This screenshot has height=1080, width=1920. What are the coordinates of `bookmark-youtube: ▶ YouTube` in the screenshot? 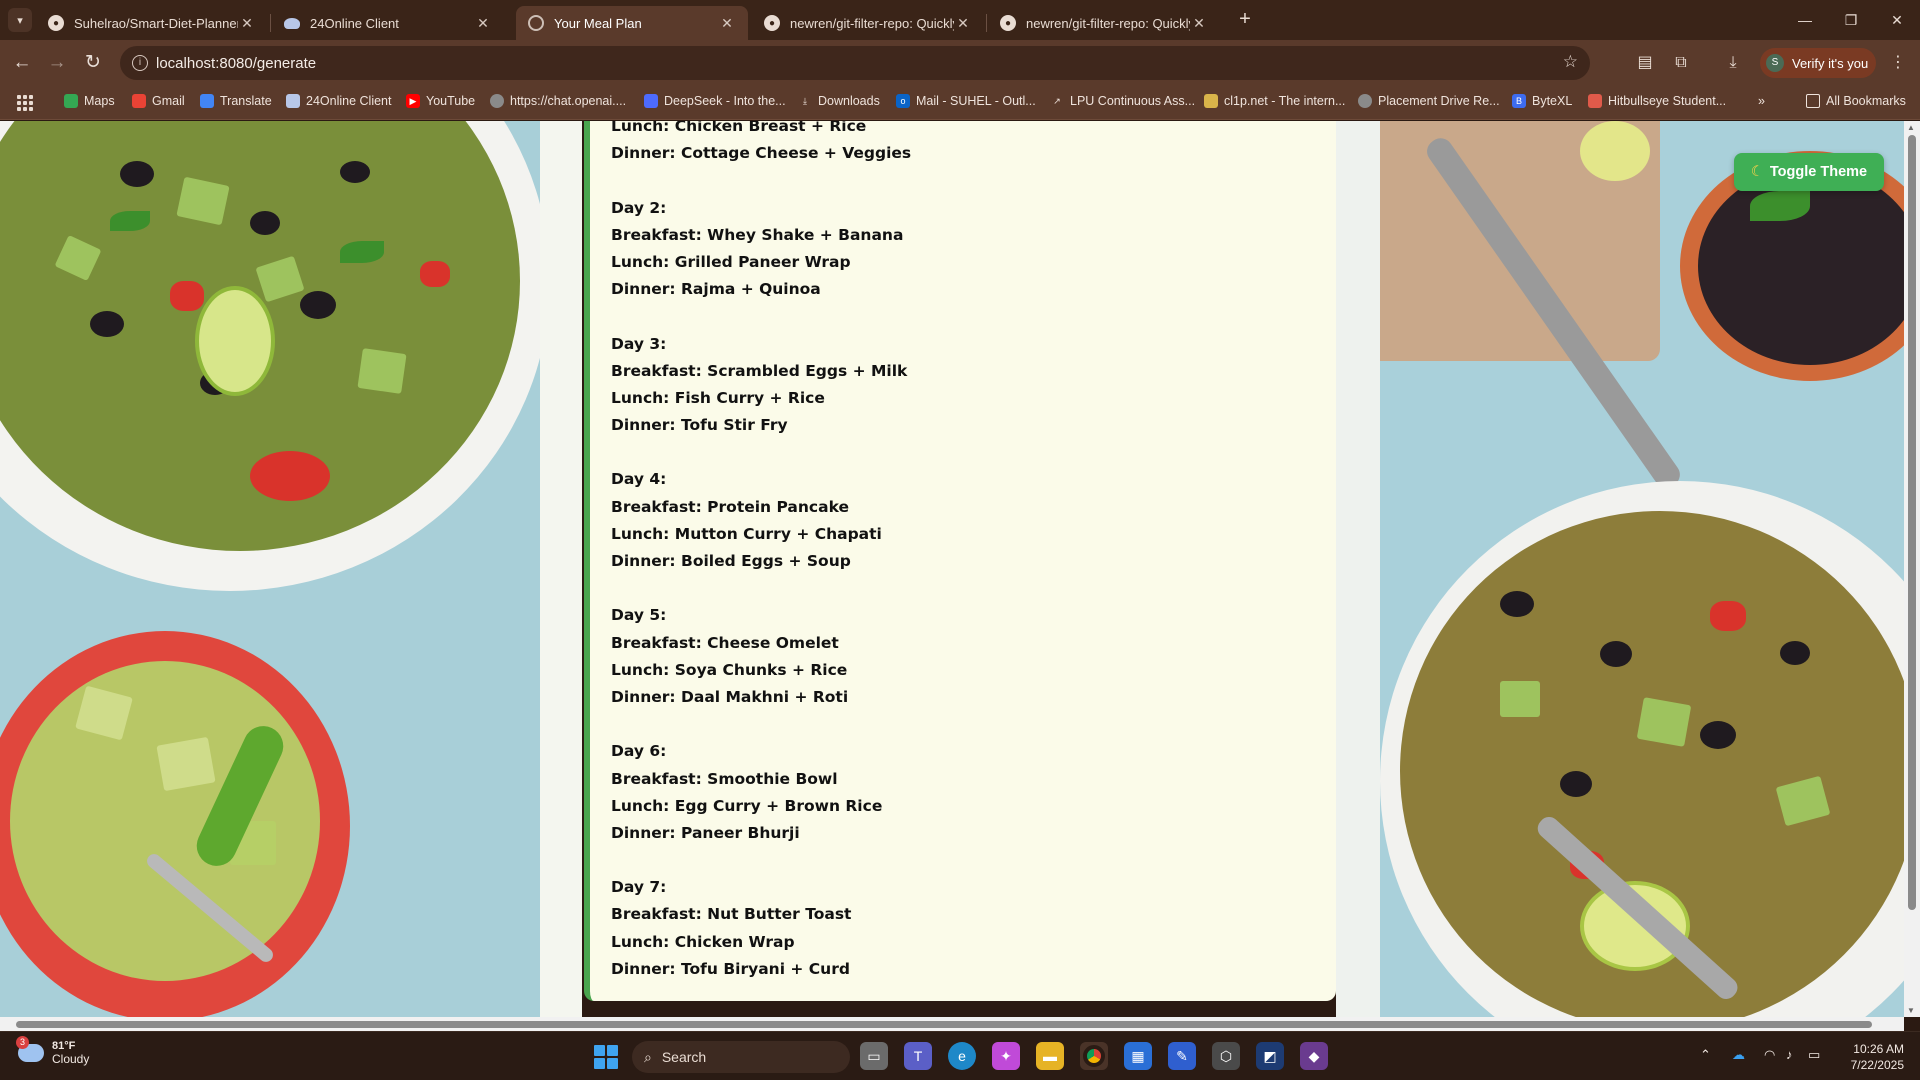 It's located at (440, 101).